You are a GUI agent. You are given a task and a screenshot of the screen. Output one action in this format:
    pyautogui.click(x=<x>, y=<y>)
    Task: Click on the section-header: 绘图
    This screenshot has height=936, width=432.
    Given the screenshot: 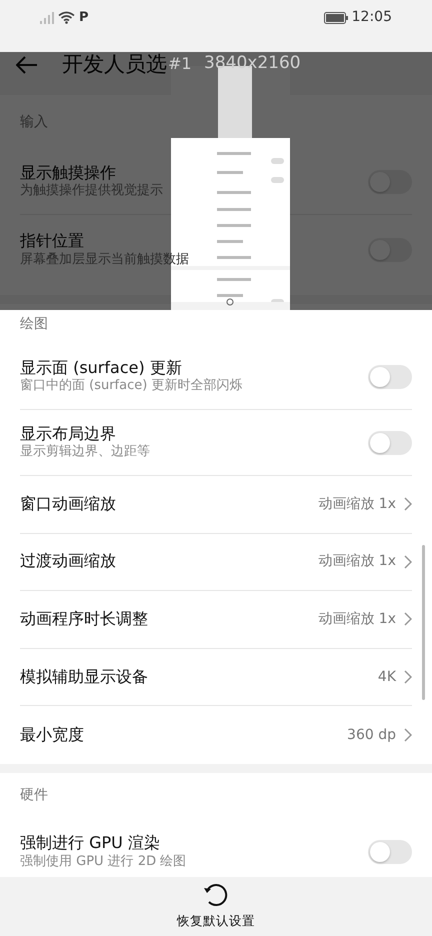 What is the action you would take?
    pyautogui.click(x=34, y=324)
    